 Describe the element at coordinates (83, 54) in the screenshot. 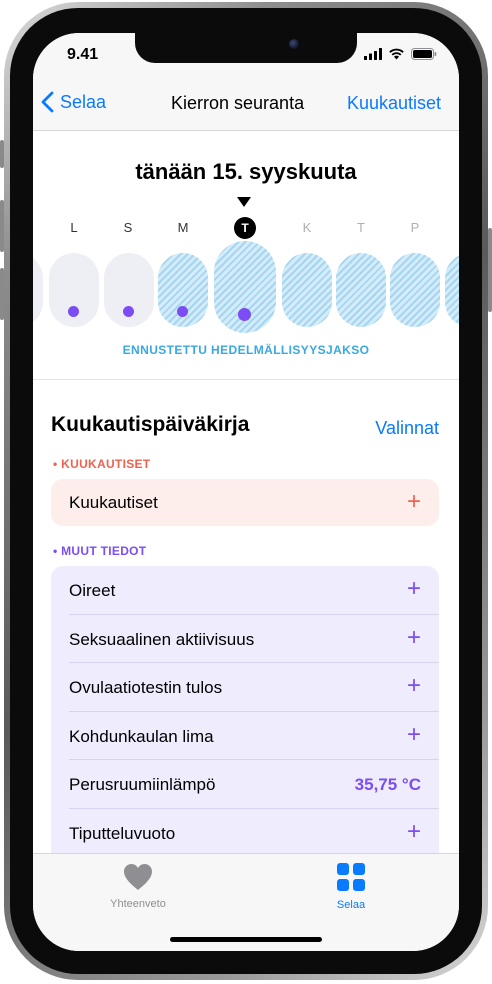

I see `status-time: 9.41` at that location.